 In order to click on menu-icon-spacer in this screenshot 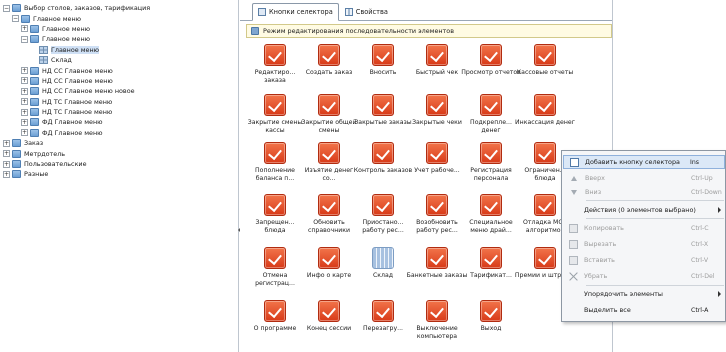, I will do `click(573, 210)`.